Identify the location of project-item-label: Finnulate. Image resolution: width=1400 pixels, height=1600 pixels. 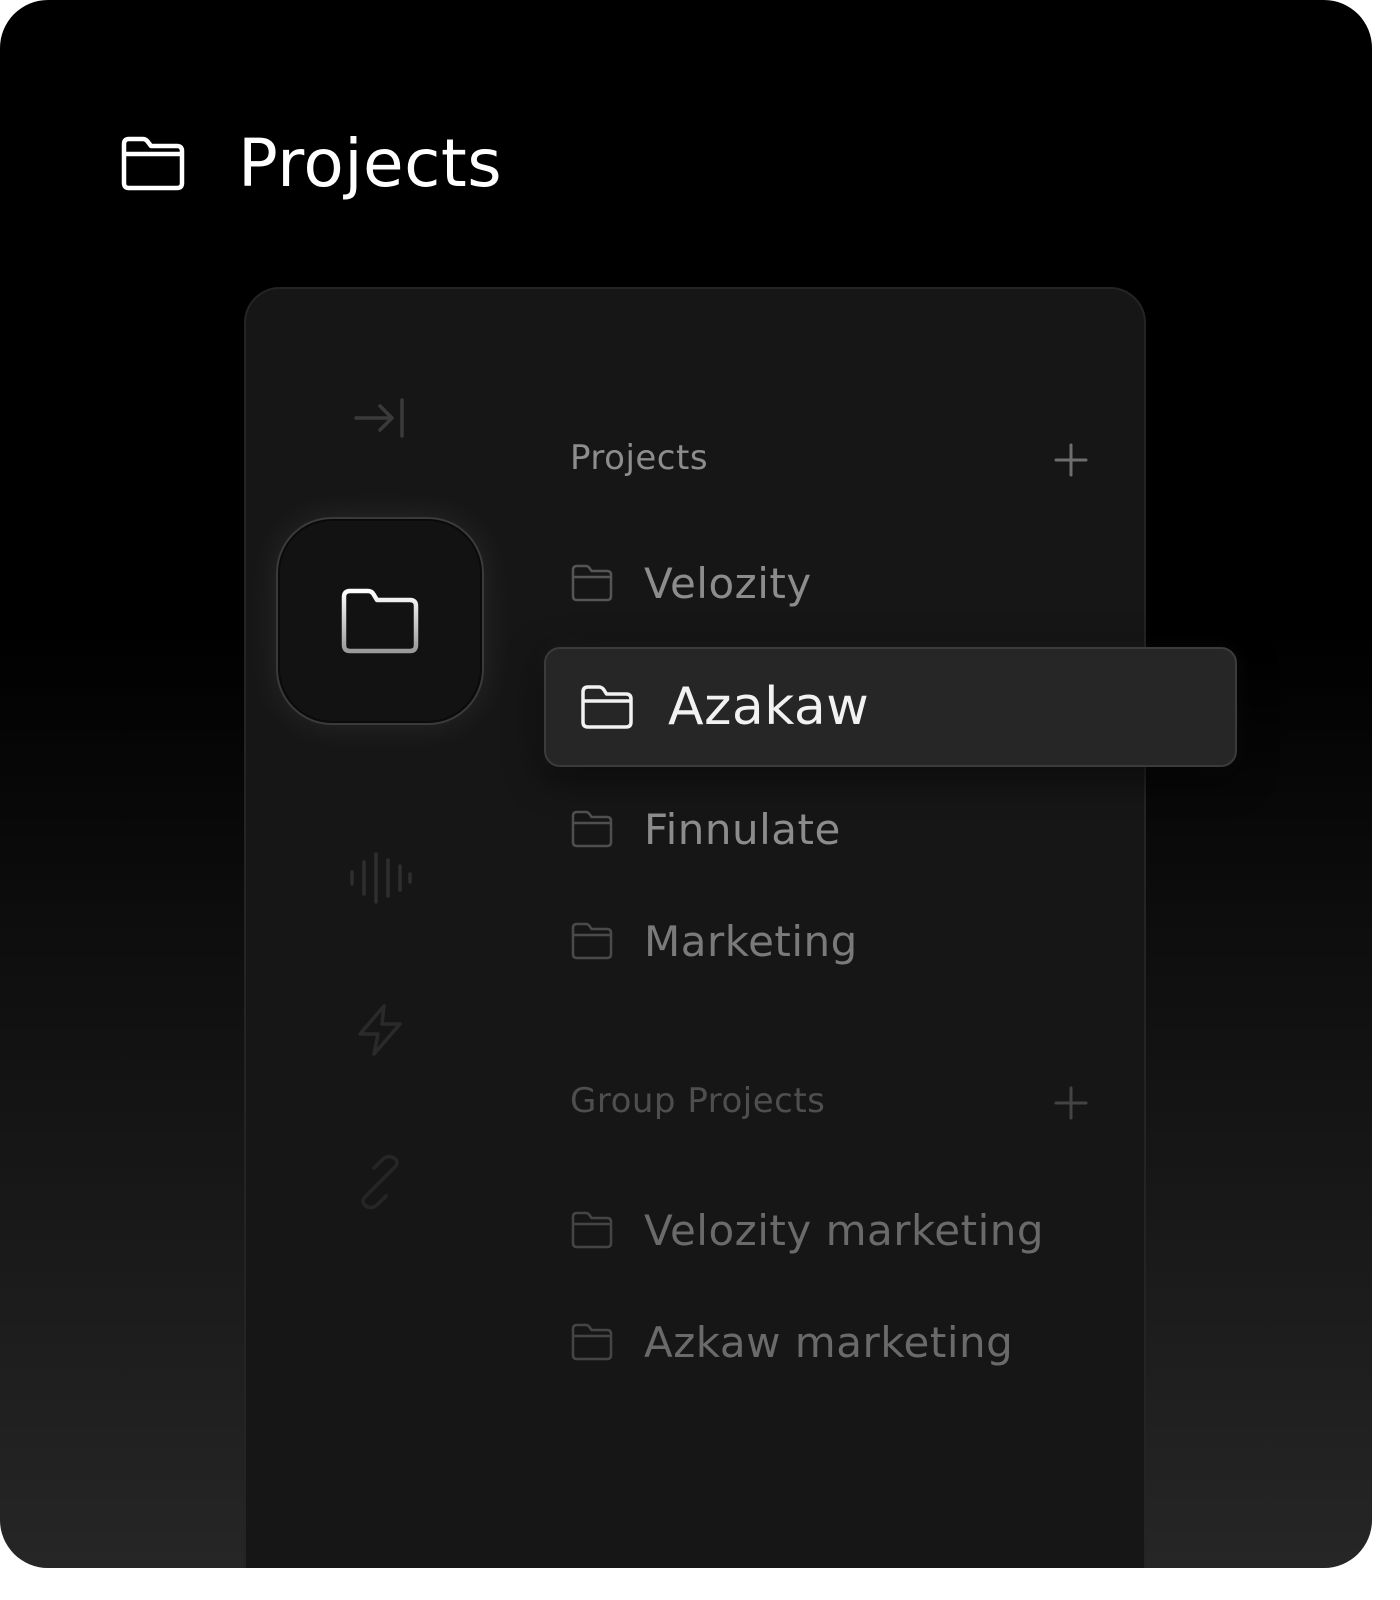
(742, 829).